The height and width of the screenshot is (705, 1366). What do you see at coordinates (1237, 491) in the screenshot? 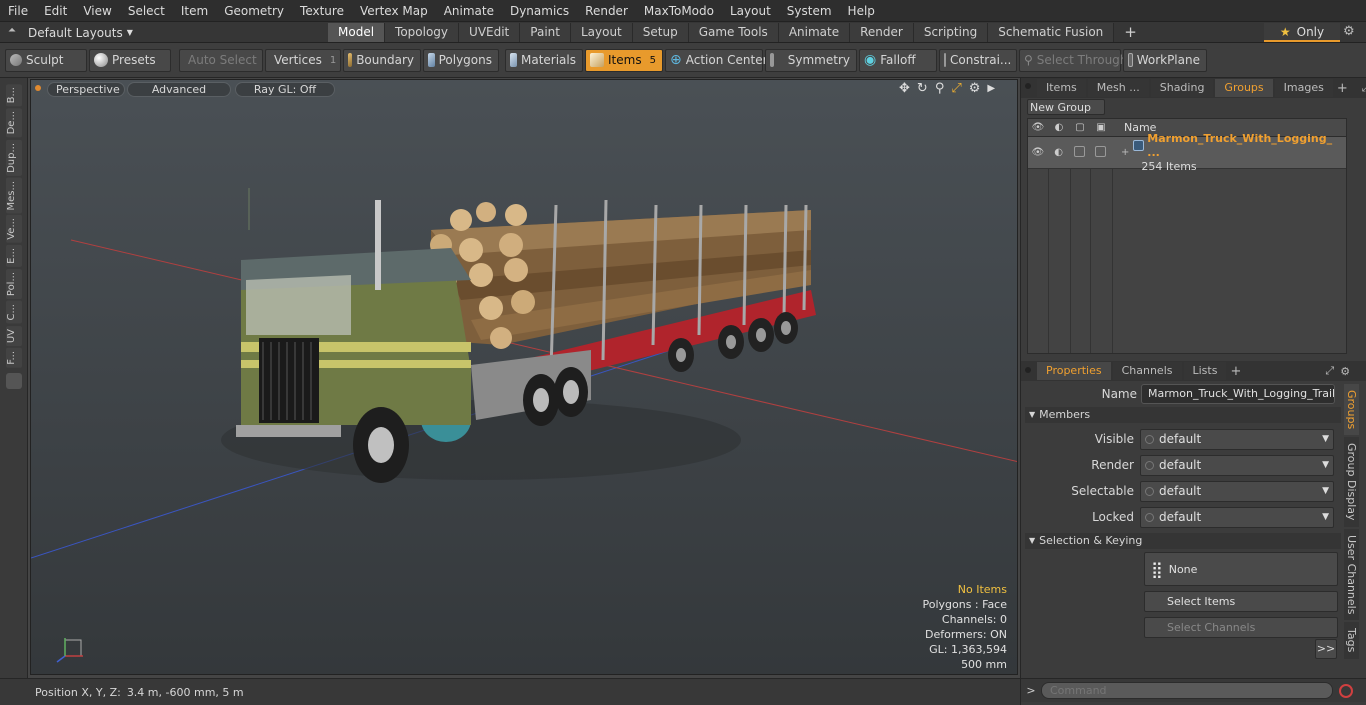
I see `selectable-dropdown: default ▼` at bounding box center [1237, 491].